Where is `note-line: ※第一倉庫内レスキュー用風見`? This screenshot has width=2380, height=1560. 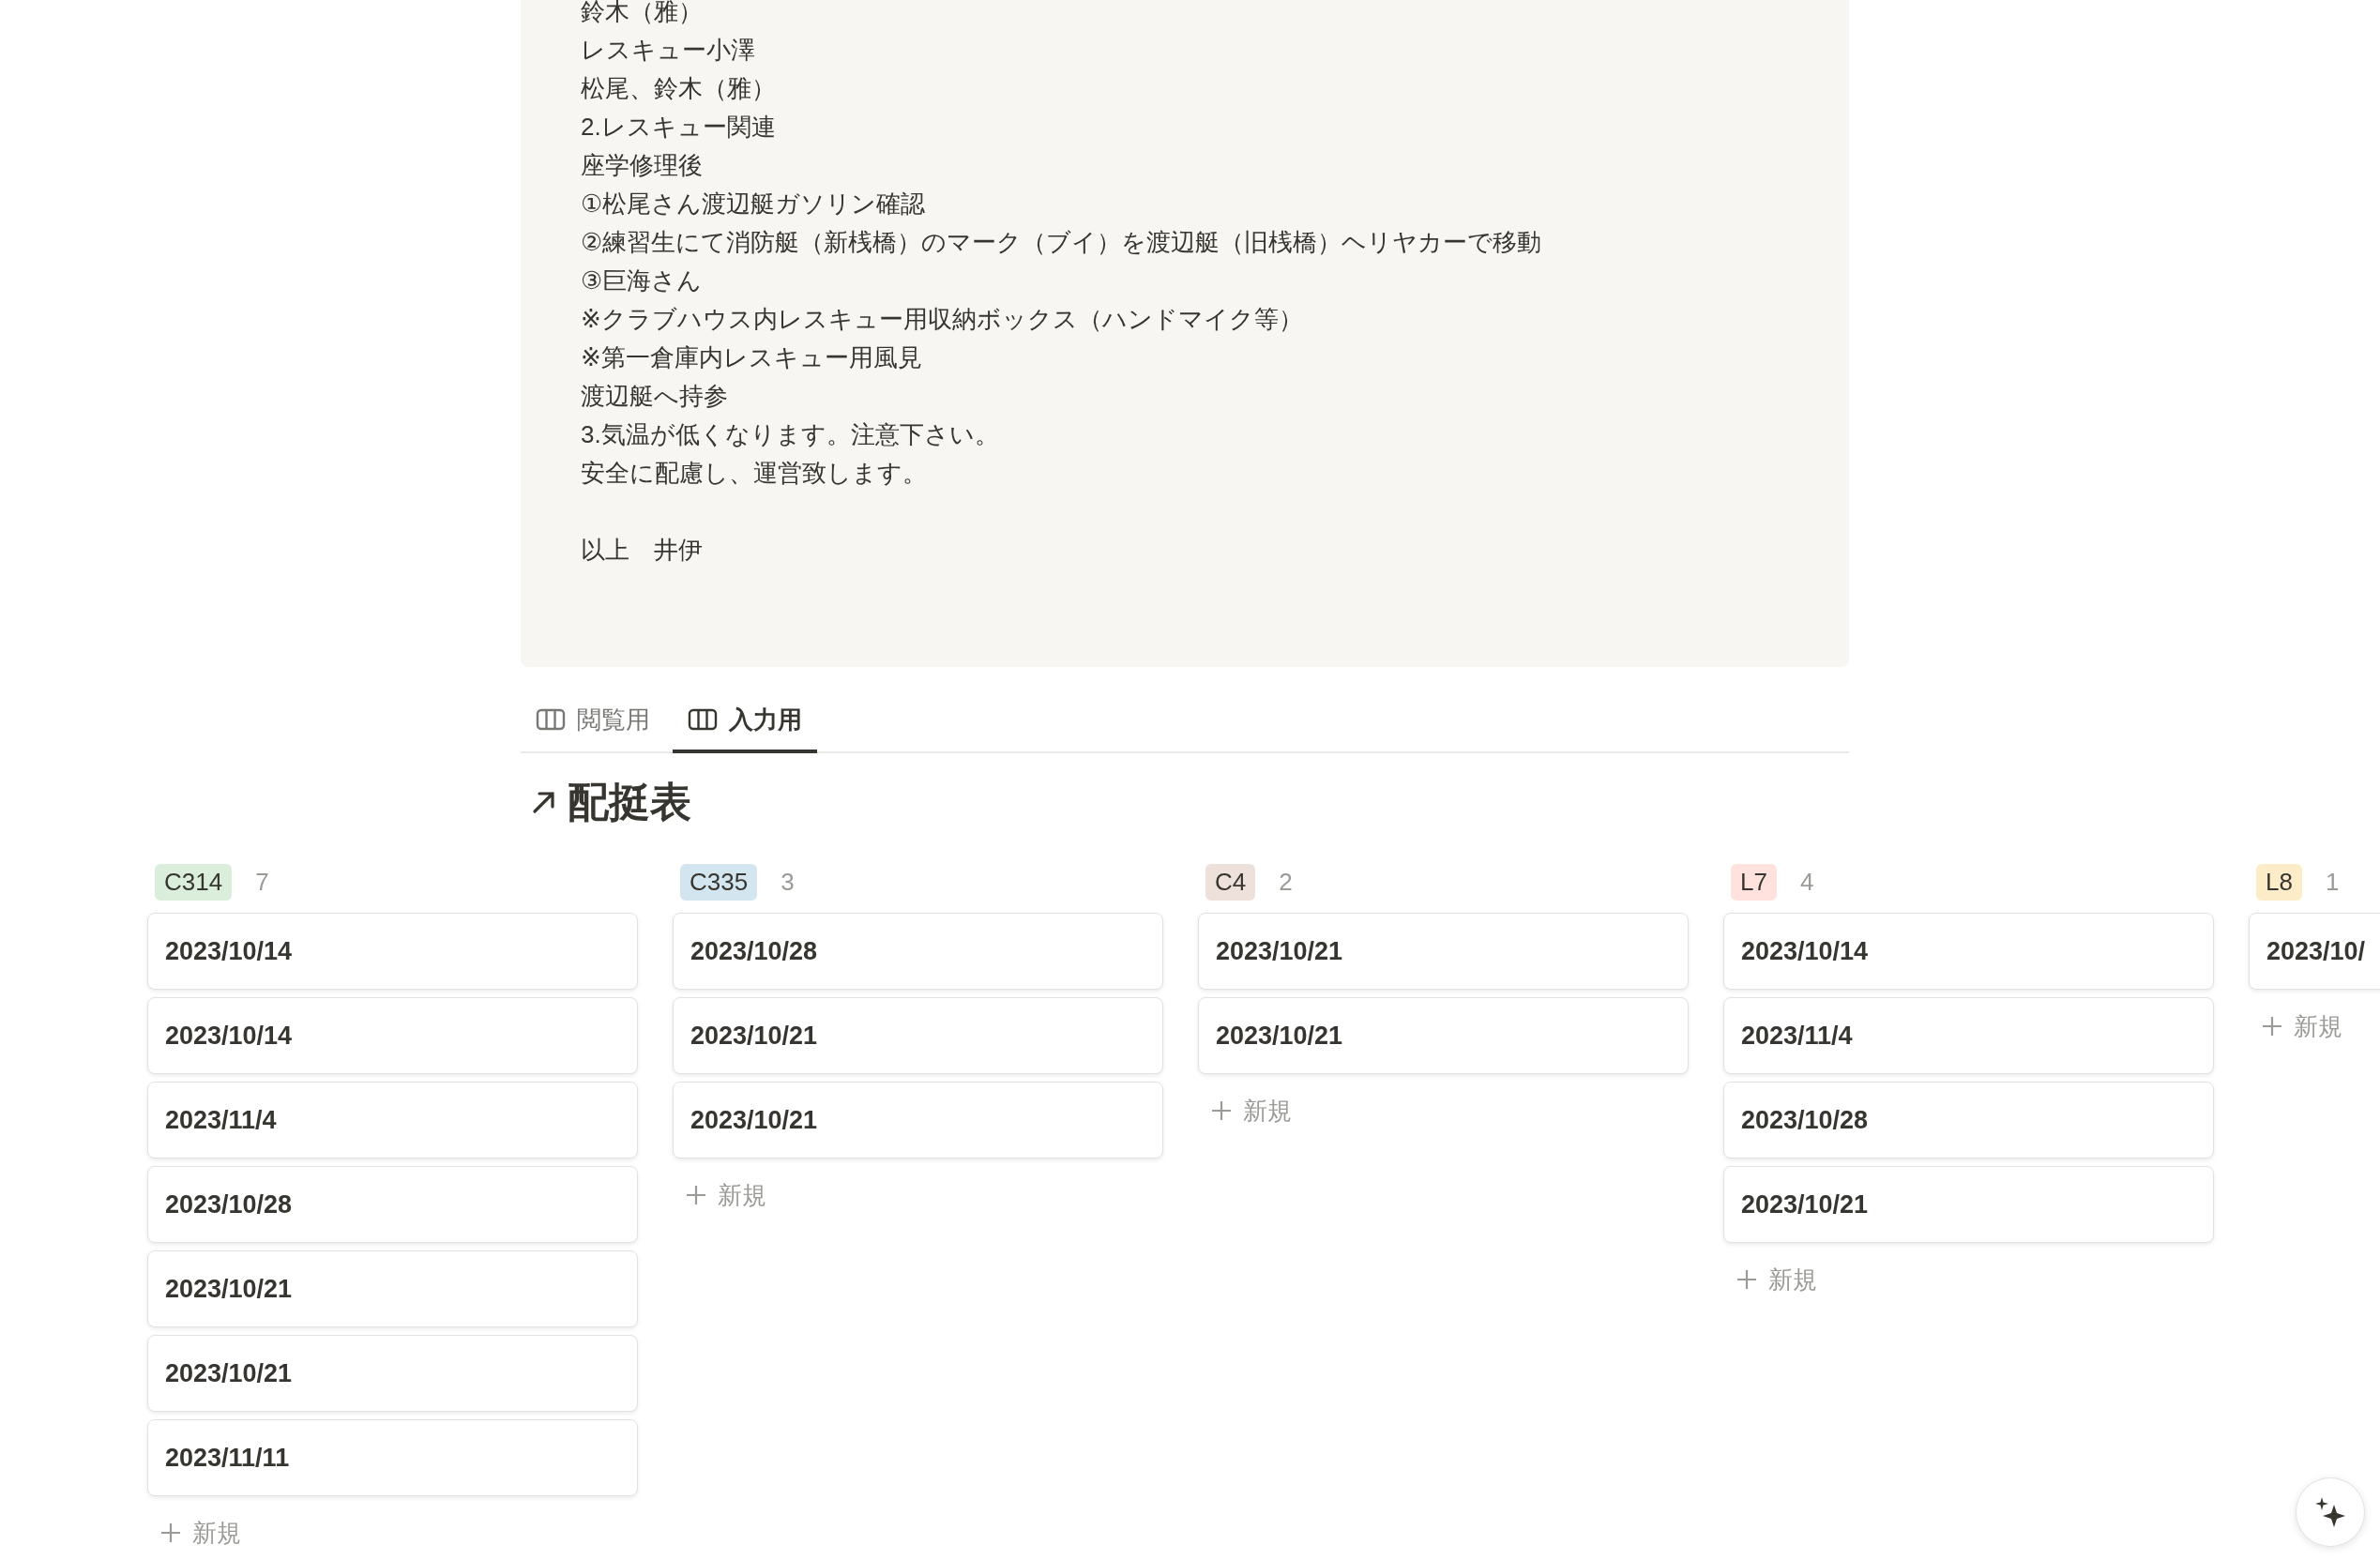 note-line: ※第一倉庫内レスキュー用風見 is located at coordinates (751, 357).